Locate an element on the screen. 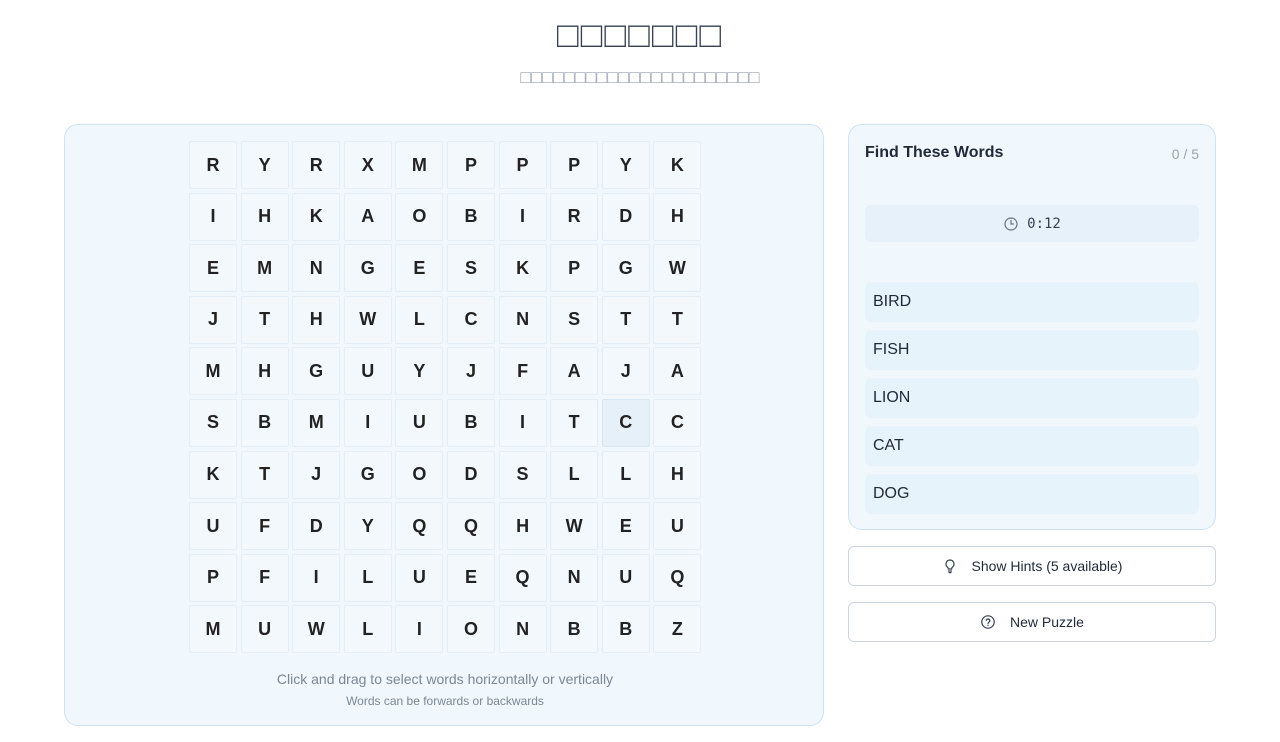 The width and height of the screenshot is (1280, 742). grid-cell: X is located at coordinates (367, 165).